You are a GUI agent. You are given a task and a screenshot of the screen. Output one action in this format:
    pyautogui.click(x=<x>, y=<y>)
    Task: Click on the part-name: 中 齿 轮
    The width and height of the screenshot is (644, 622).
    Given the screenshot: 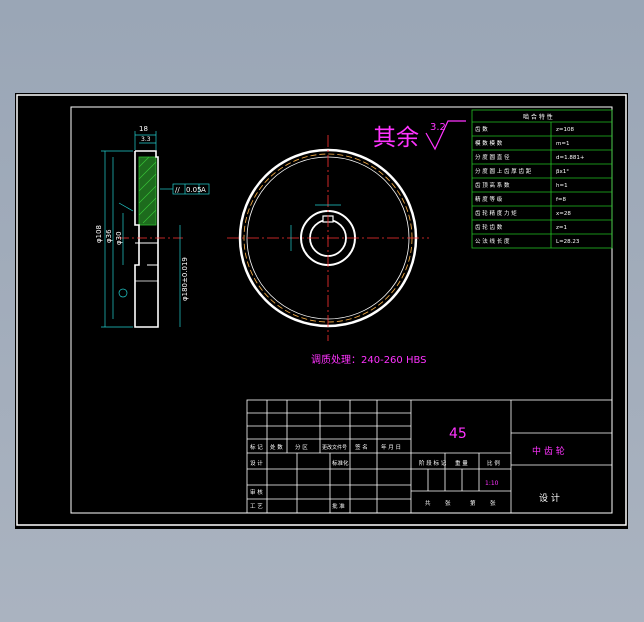 What is the action you would take?
    pyautogui.click(x=548, y=451)
    